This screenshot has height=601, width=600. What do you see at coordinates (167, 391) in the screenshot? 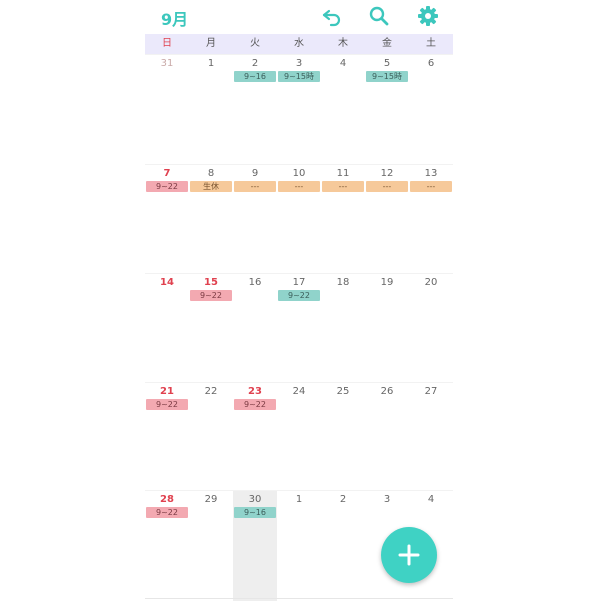
I see `day-number: 21` at bounding box center [167, 391].